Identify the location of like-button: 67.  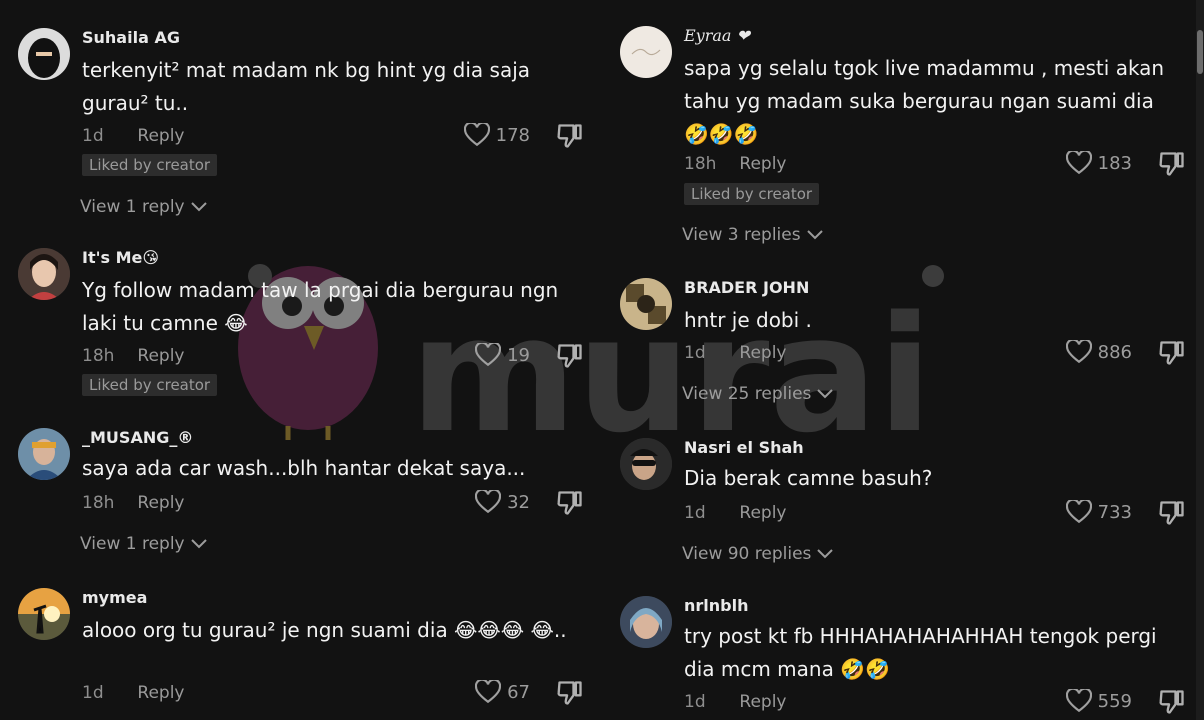
(502, 692).